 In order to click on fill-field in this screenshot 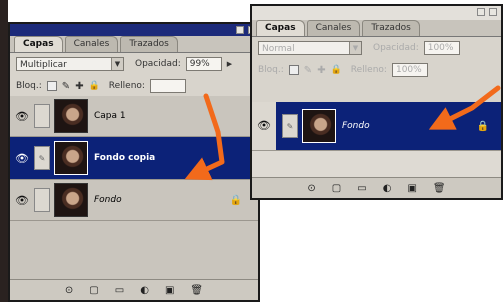, I will do `click(167, 86)`.